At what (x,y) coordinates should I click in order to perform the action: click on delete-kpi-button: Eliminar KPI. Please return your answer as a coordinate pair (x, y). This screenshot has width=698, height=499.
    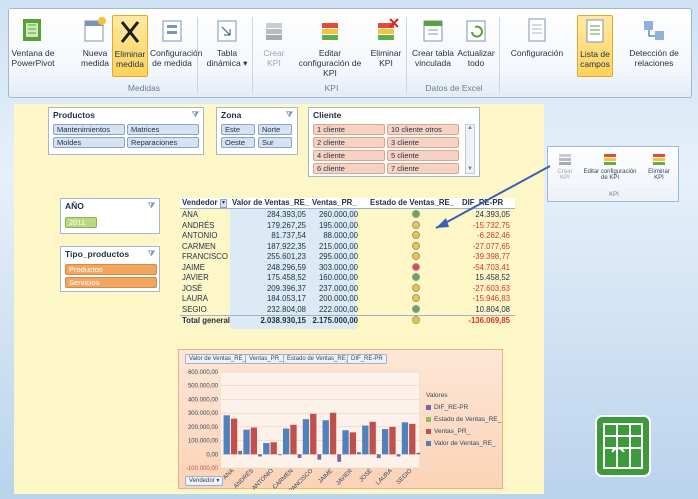
    Looking at the image, I should click on (386, 46).